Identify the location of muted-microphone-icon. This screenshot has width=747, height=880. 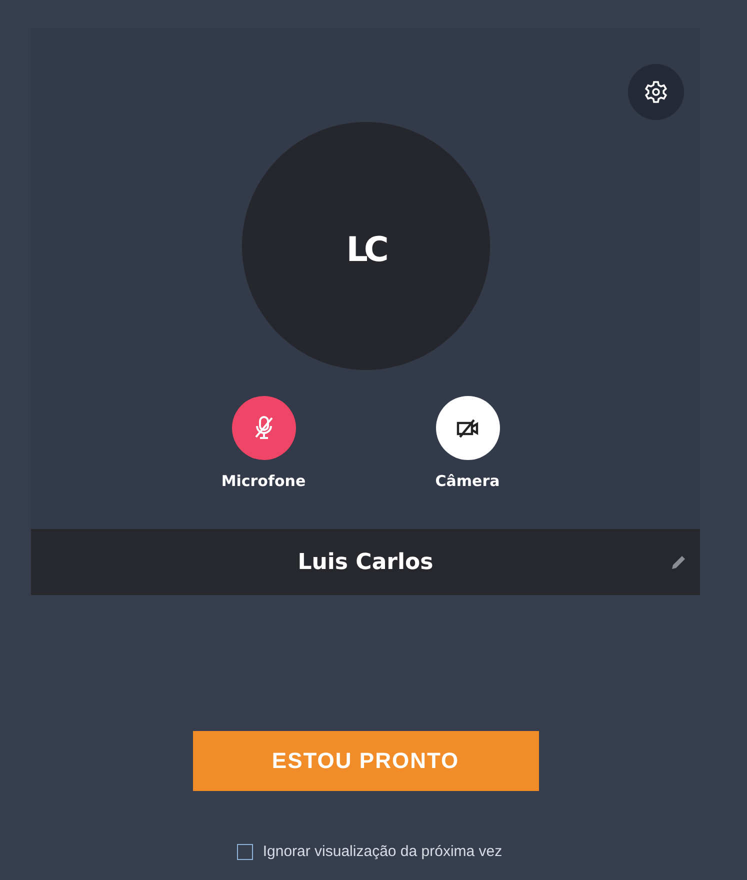
(263, 428).